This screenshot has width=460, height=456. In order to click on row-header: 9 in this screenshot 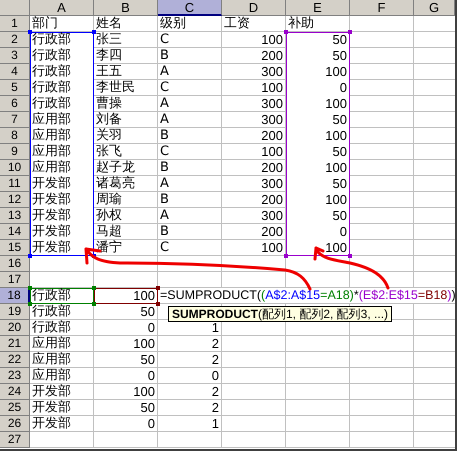, I will do `click(15, 152)`.